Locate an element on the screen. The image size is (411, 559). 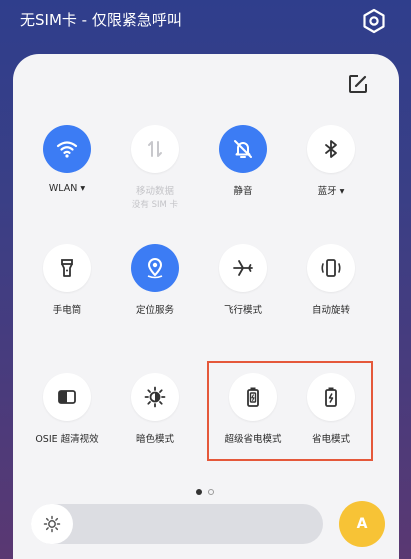
tile-label: 手电筒 is located at coordinates (67, 310).